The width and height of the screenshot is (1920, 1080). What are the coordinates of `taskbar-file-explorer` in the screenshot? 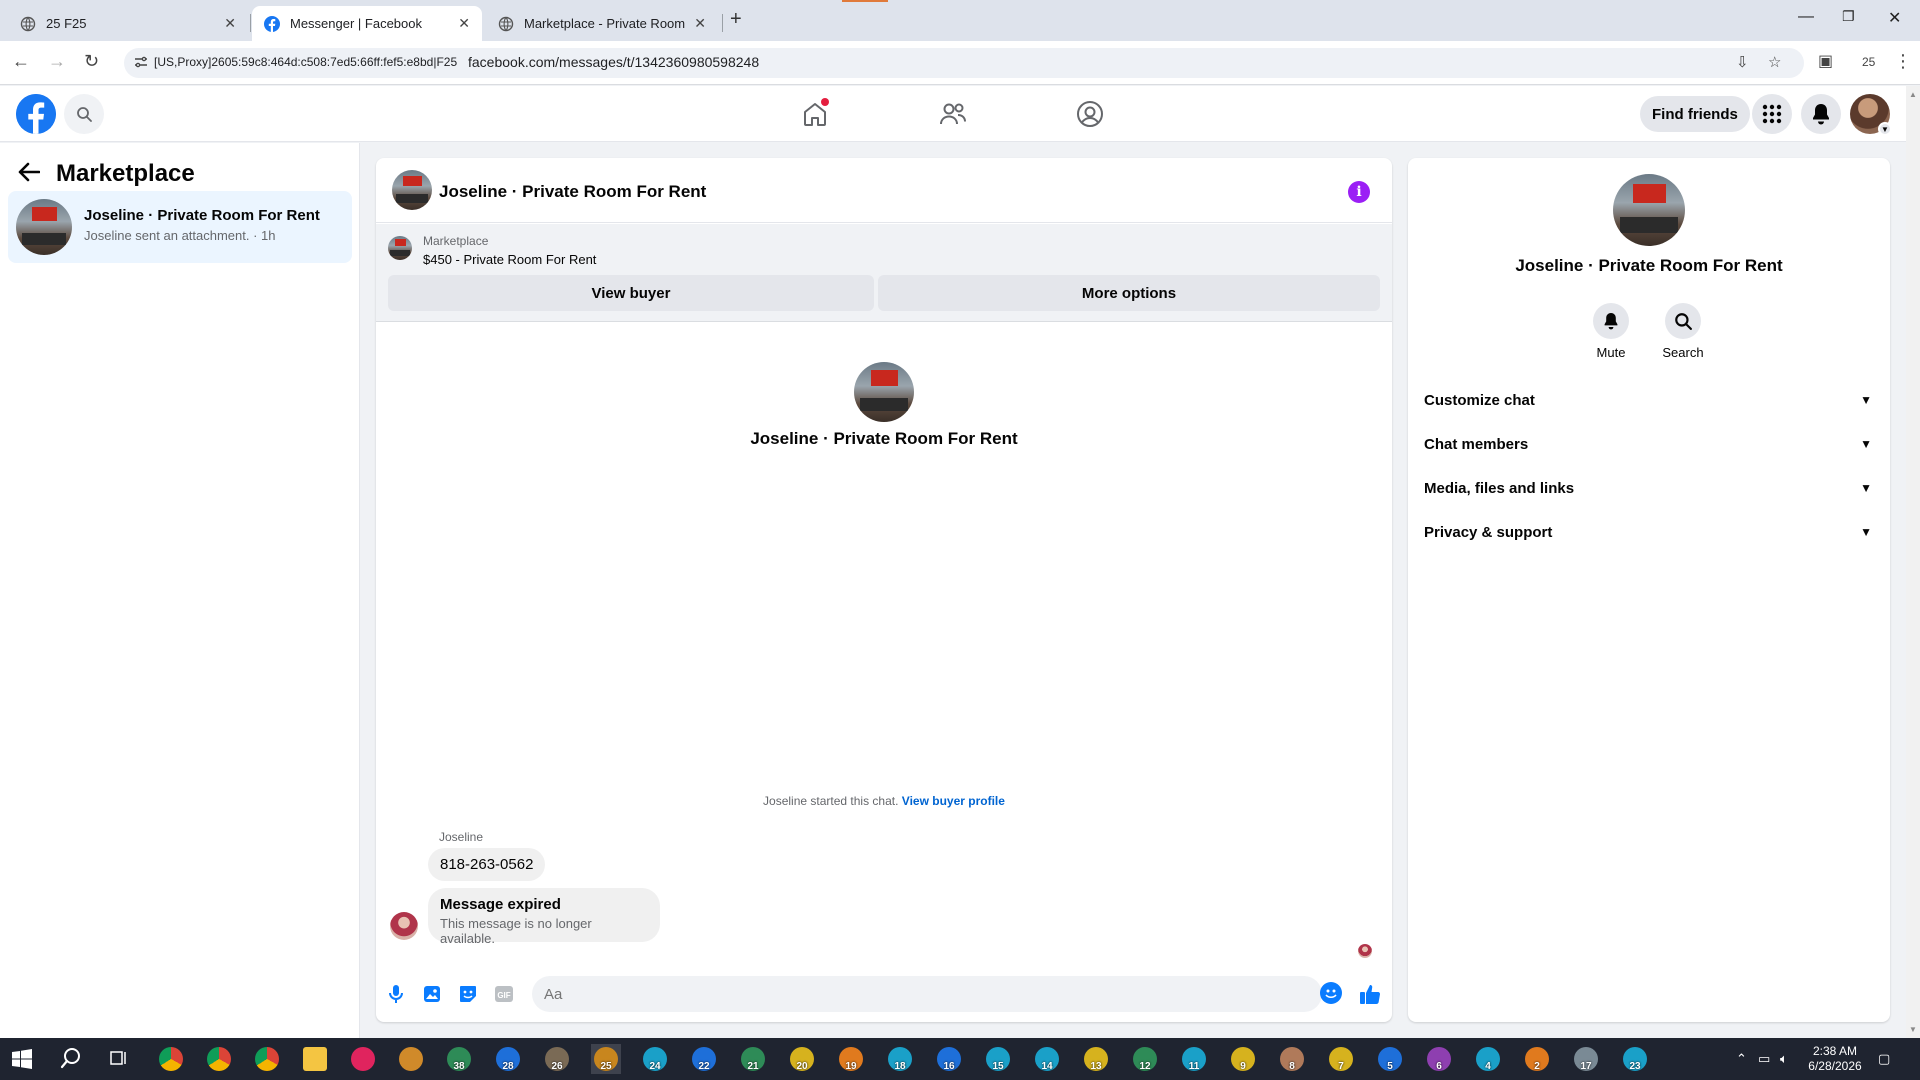 It's located at (315, 1059).